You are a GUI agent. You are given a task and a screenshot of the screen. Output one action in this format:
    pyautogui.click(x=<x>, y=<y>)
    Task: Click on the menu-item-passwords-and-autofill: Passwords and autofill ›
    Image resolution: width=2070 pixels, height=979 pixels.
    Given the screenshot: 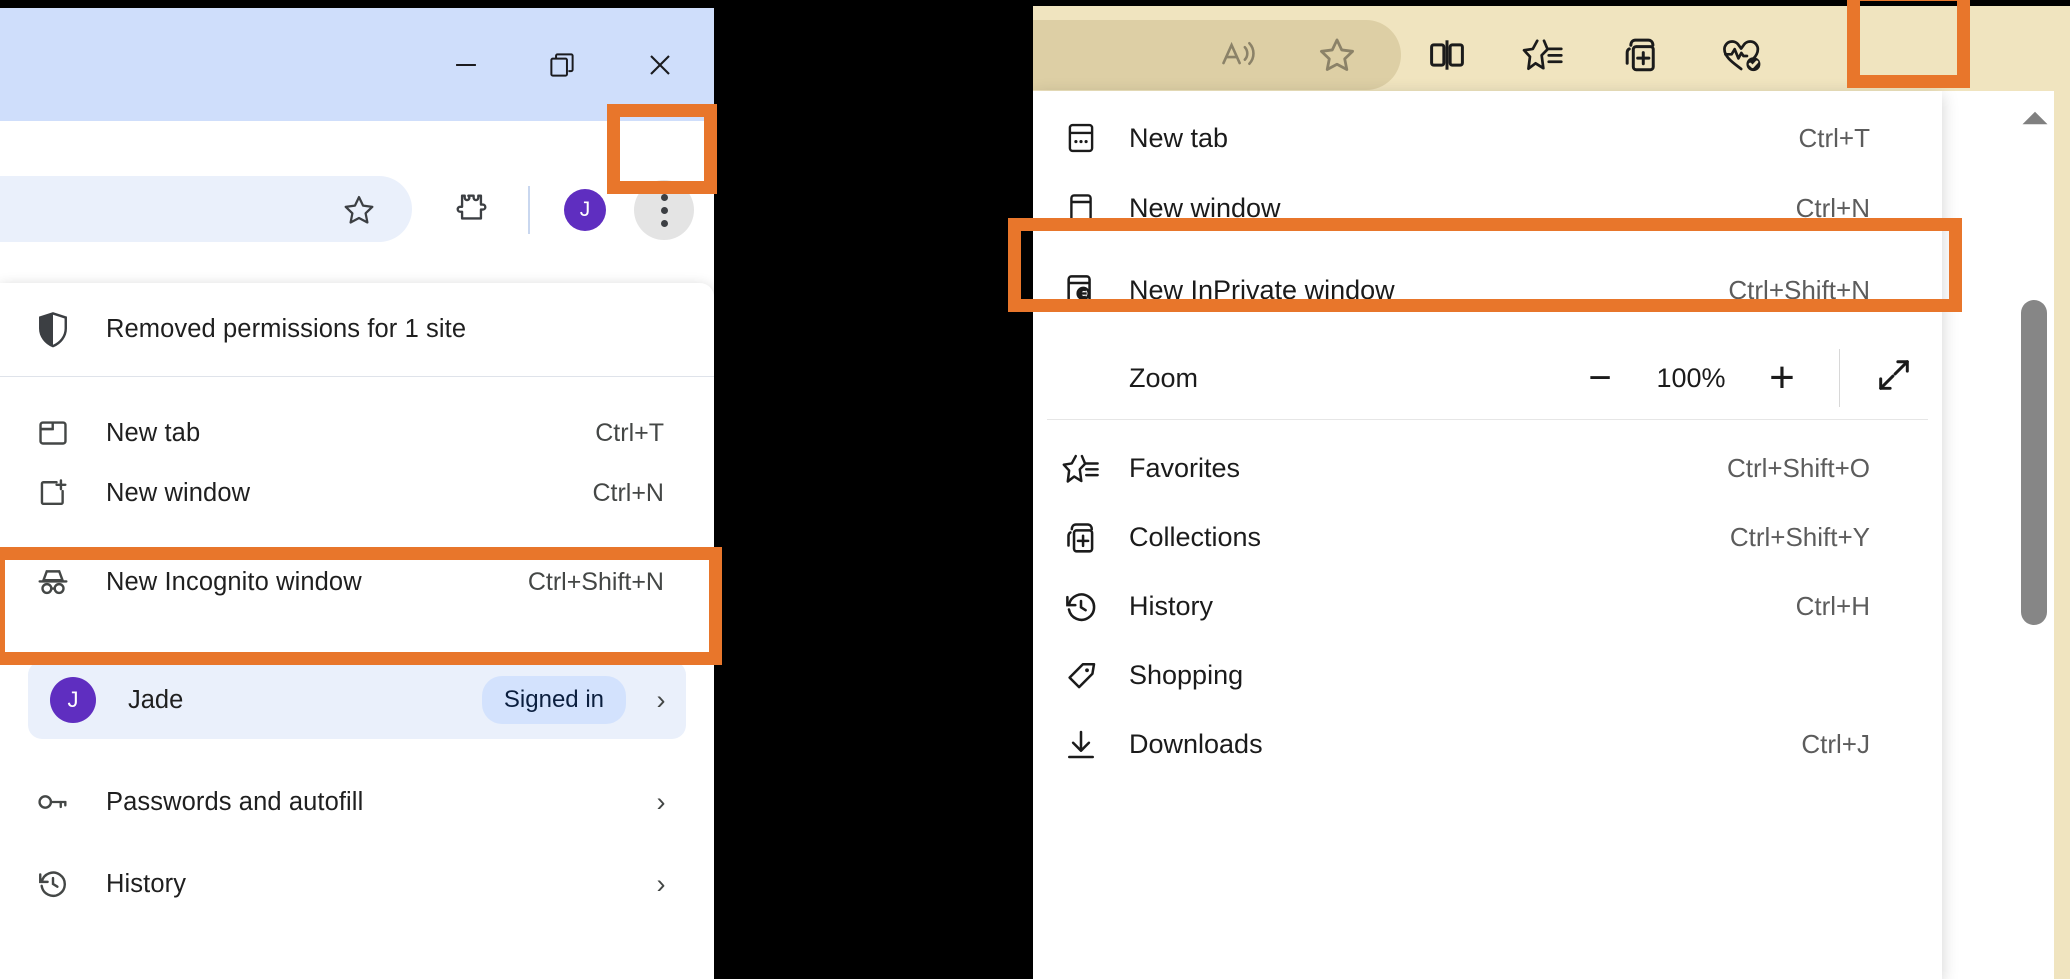 What is the action you would take?
    pyautogui.click(x=357, y=802)
    